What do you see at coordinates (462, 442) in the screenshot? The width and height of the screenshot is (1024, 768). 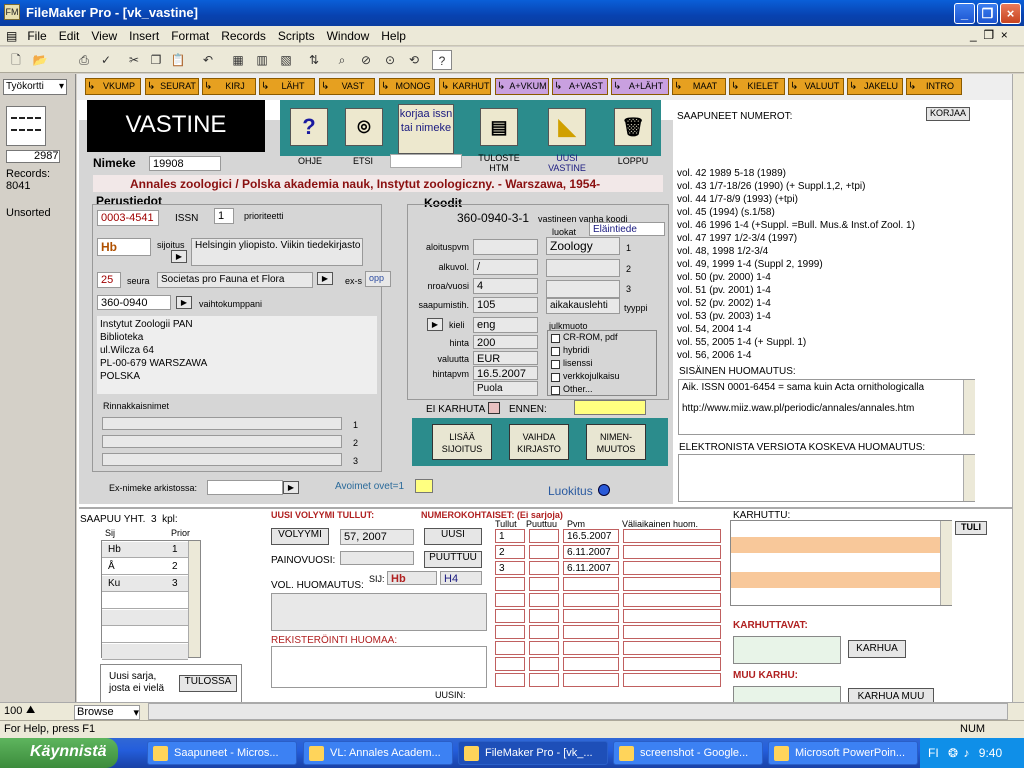 I see `add-location-button: LISÄÄ SIJOITUS` at bounding box center [462, 442].